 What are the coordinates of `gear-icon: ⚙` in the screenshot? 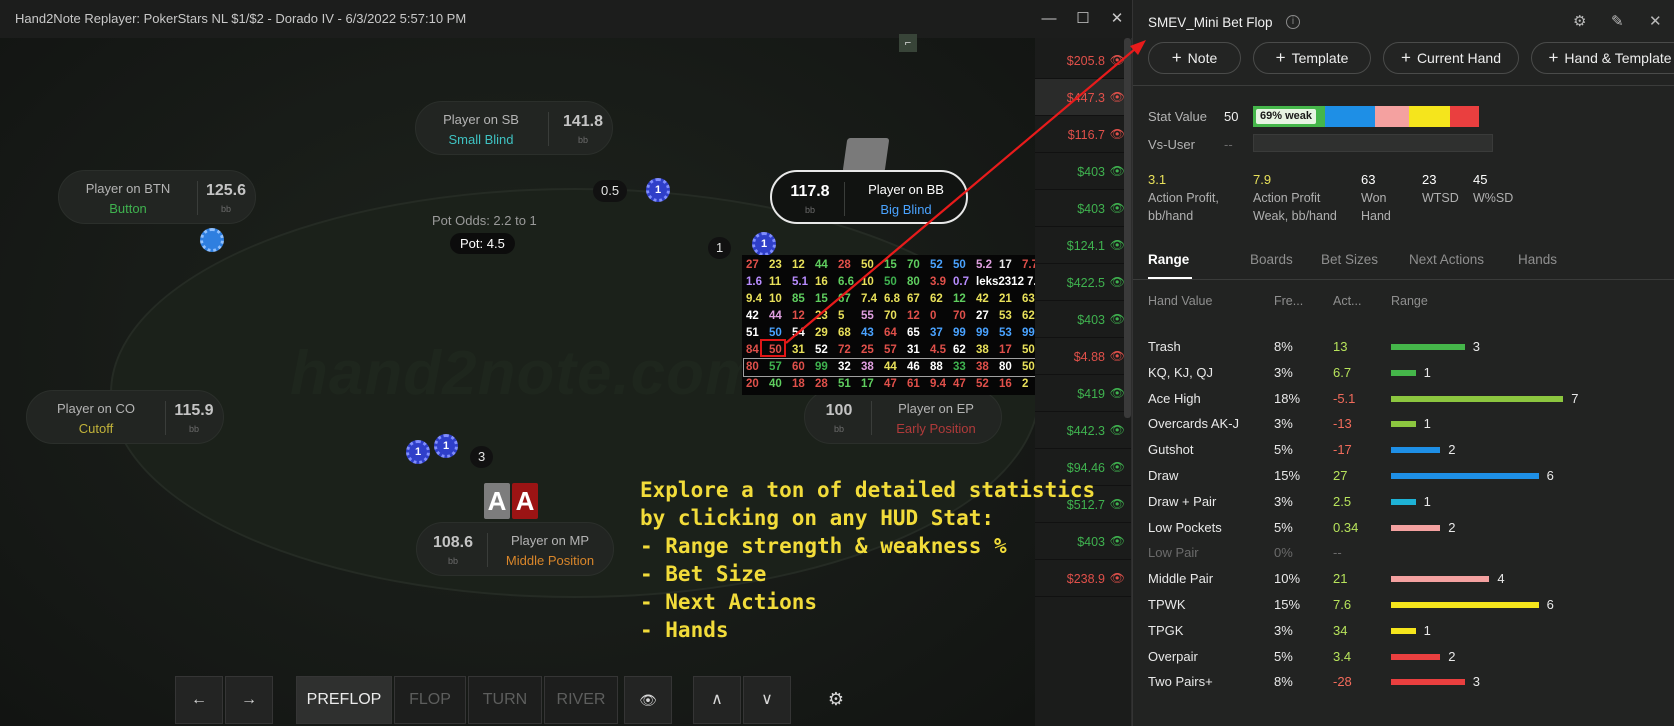 It's located at (1579, 21).